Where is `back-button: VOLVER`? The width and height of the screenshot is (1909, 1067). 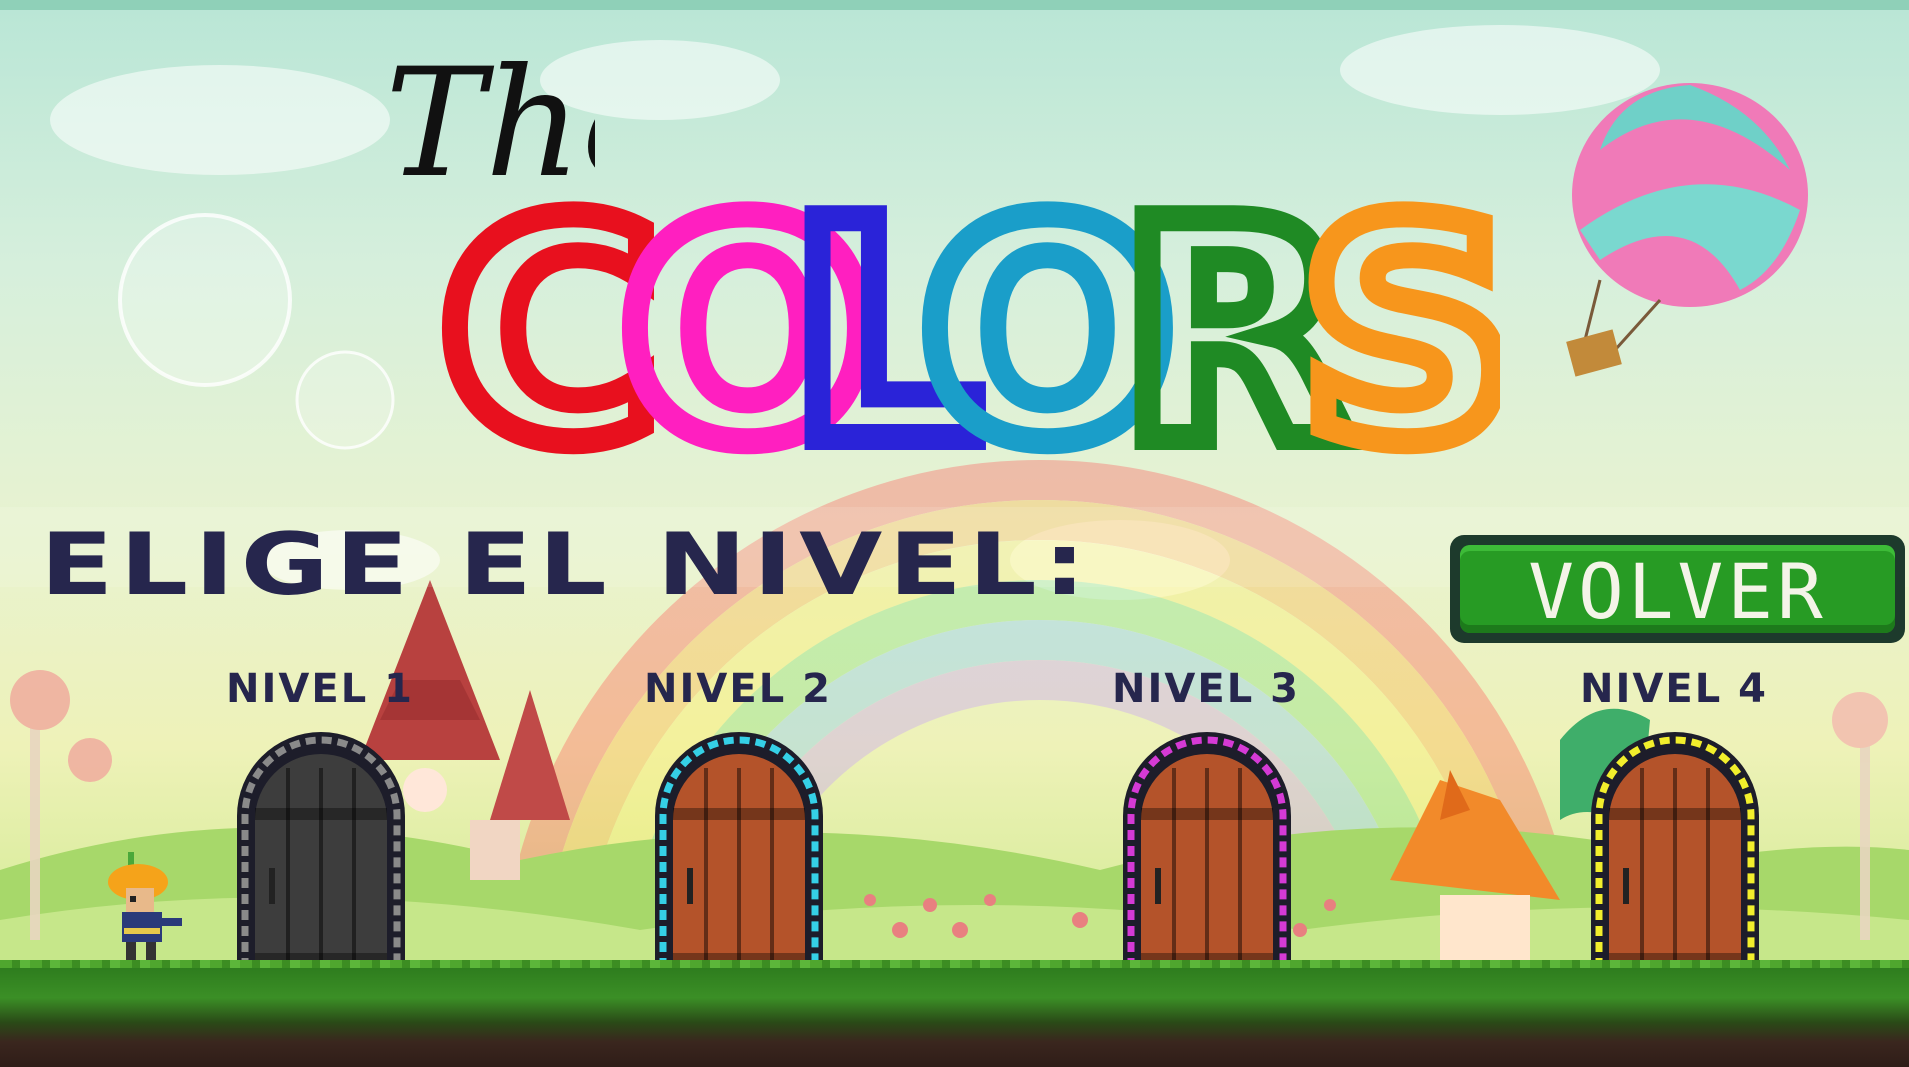 back-button: VOLVER is located at coordinates (1677, 589).